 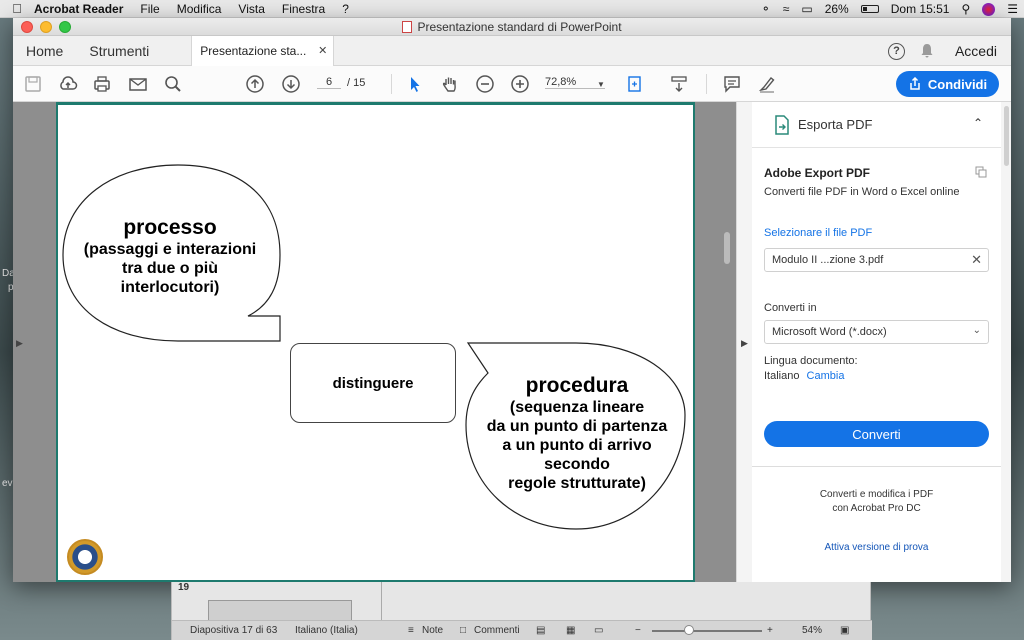 What do you see at coordinates (744, 343) in the screenshot?
I see `collapse-pane-icon: ▶` at bounding box center [744, 343].